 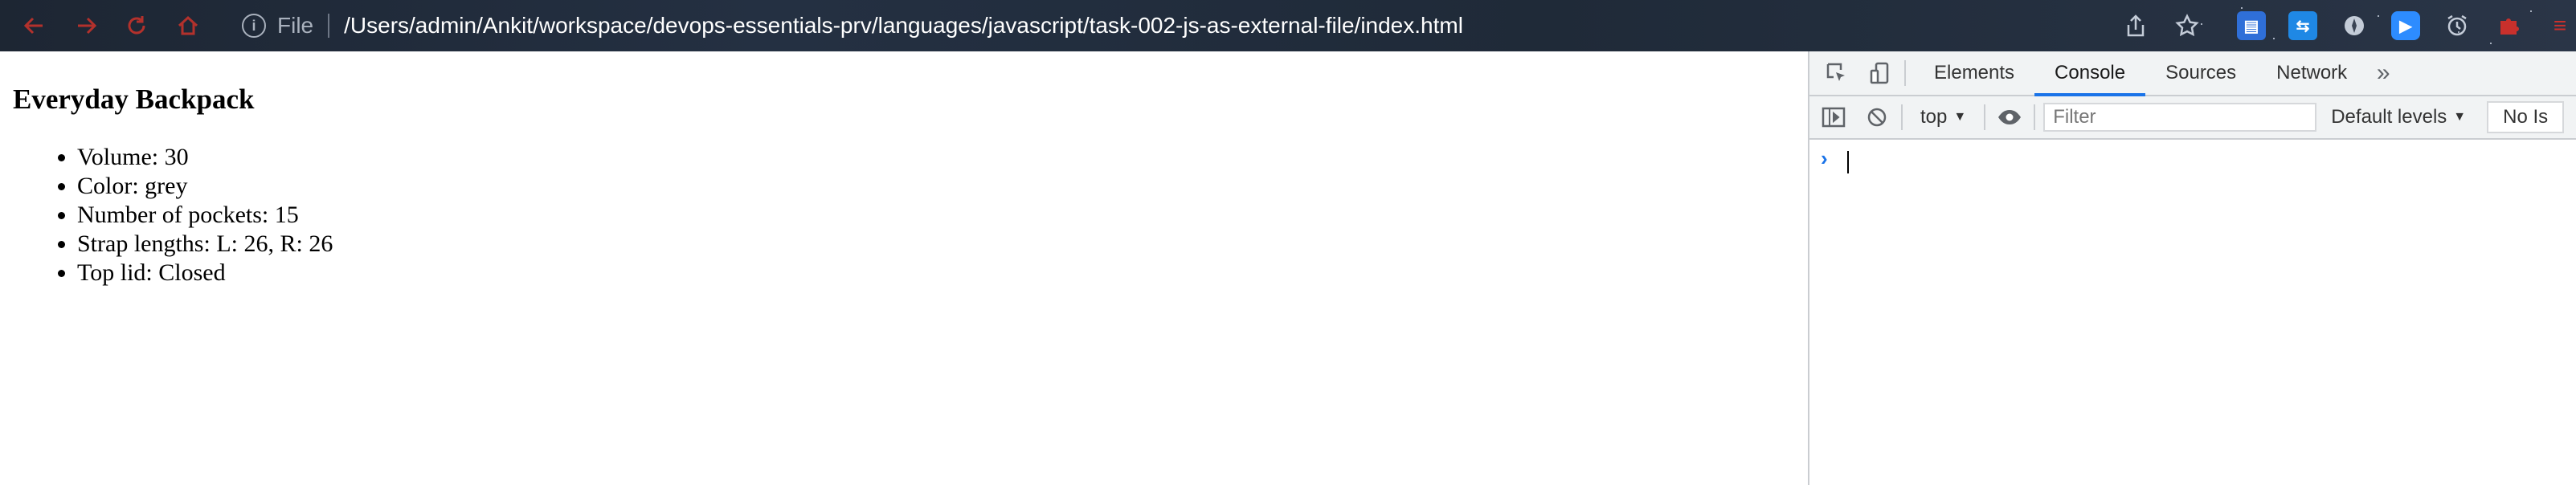 I want to click on zoom-camera-icon: ▶, so click(x=2406, y=26).